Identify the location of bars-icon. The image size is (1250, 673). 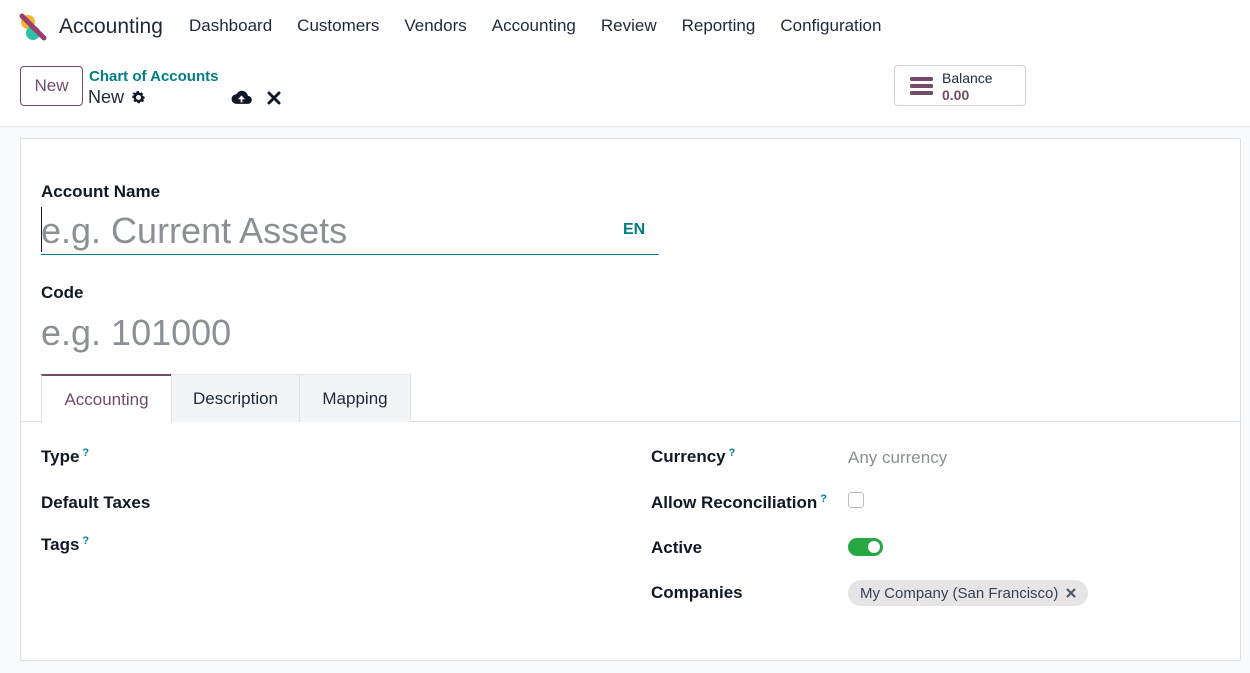
(921, 86).